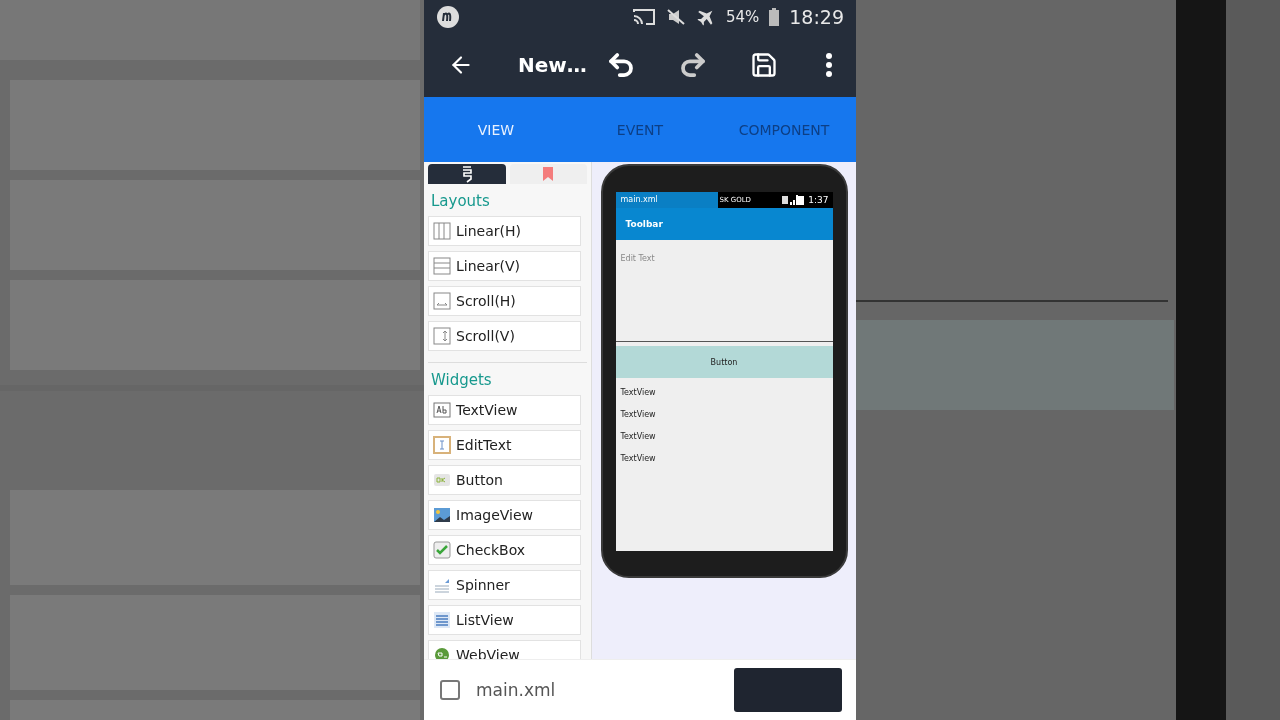 The height and width of the screenshot is (720, 1280). I want to click on clock: 18:29, so click(816, 16).